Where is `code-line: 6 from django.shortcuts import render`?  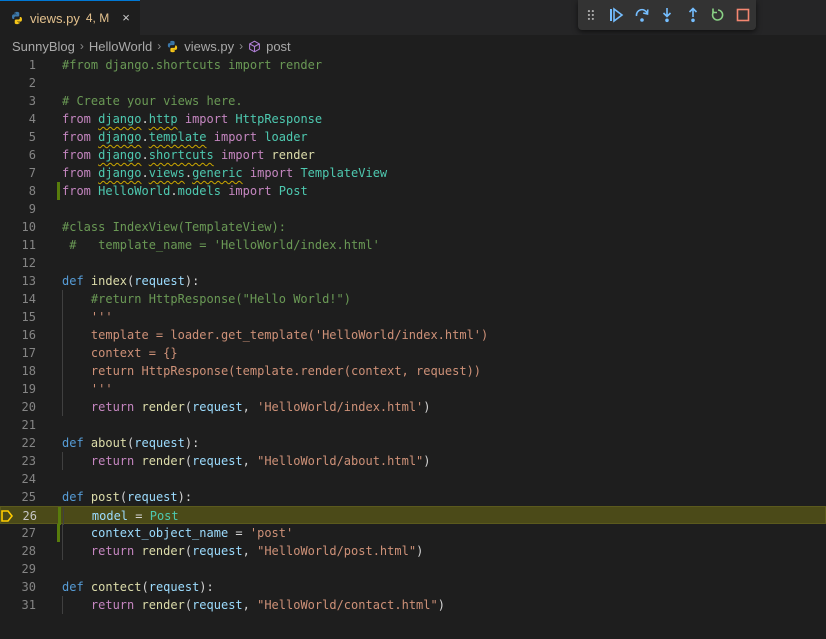
code-line: 6 from django.shortcuts import render is located at coordinates (413, 155).